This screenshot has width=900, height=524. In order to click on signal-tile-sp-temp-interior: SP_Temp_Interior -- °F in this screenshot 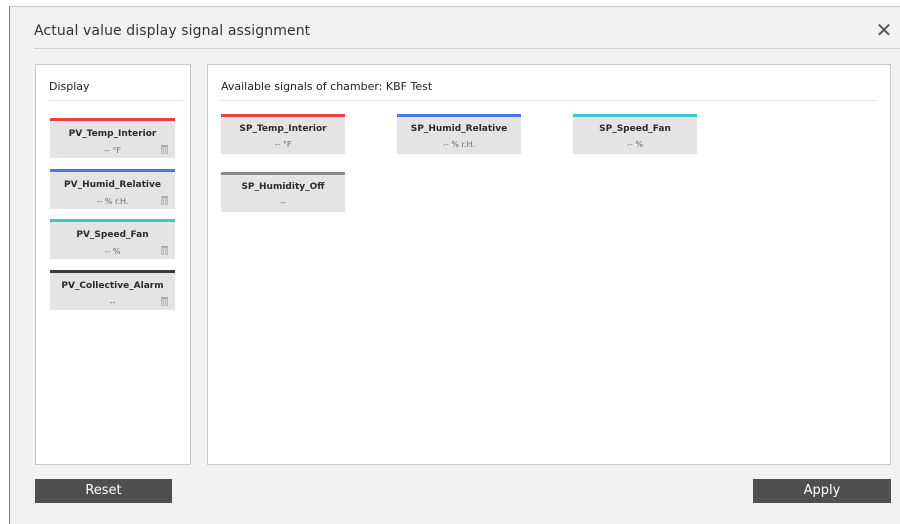, I will do `click(283, 134)`.